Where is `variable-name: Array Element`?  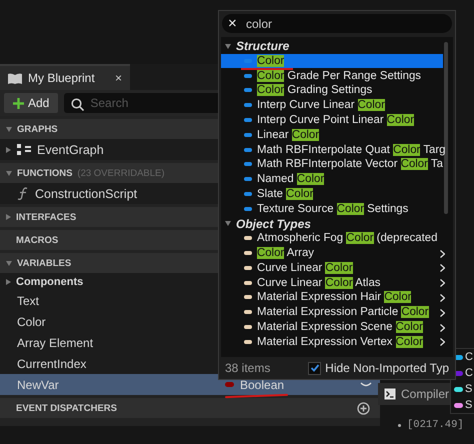
variable-name: Array Element is located at coordinates (55, 343).